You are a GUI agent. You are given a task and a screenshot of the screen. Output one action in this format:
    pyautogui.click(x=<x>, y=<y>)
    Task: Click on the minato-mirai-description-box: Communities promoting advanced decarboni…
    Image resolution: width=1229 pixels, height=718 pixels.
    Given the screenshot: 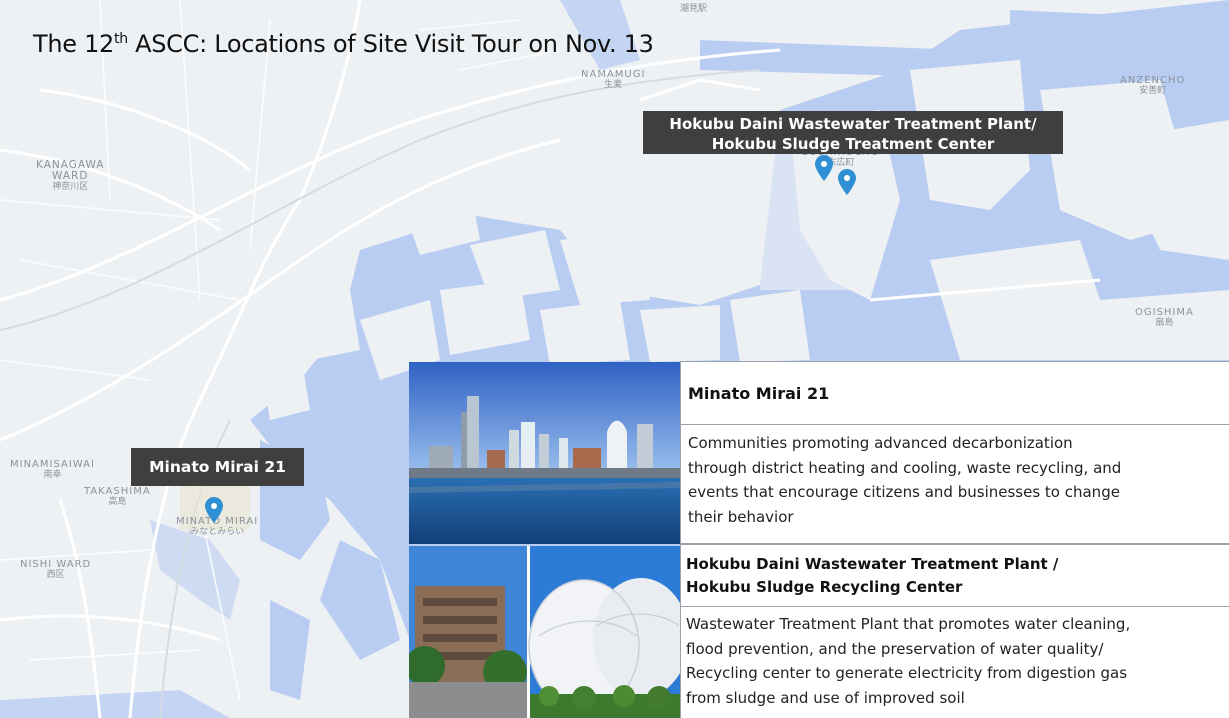 What is the action you would take?
    pyautogui.click(x=954, y=484)
    